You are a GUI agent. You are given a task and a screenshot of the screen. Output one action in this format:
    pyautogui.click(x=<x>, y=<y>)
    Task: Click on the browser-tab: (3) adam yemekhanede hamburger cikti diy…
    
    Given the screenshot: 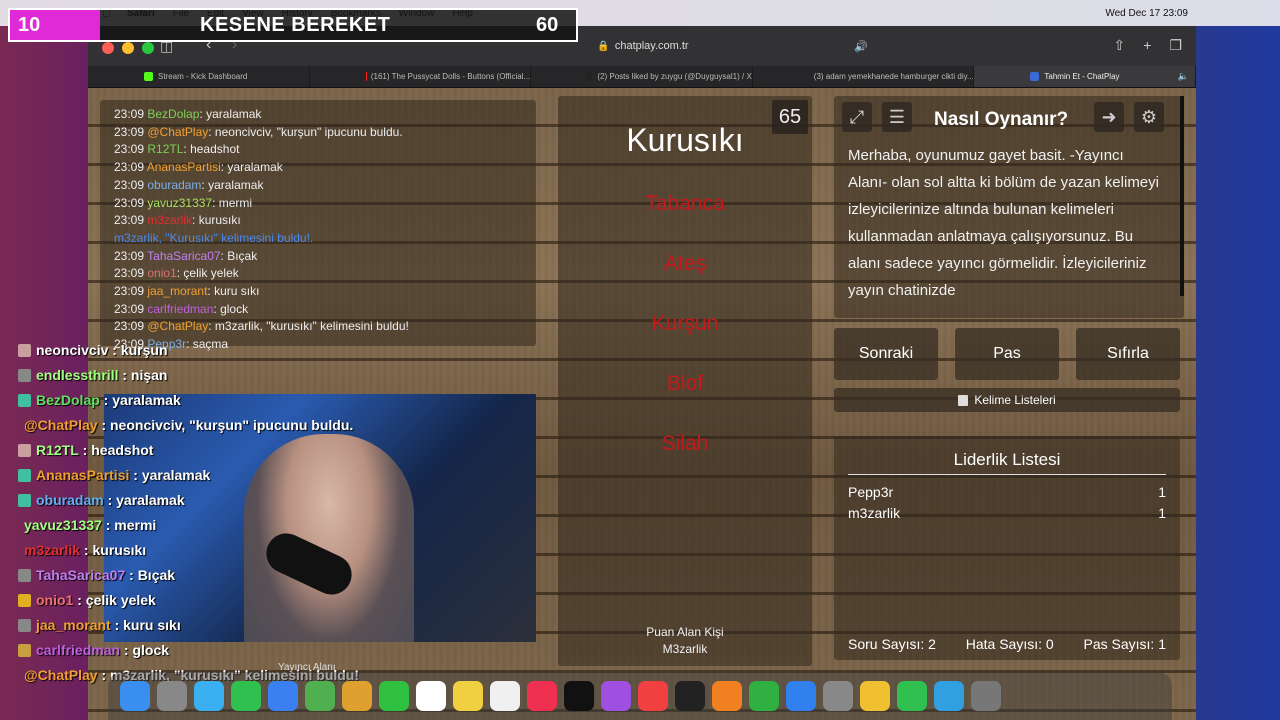 What is the action you would take?
    pyautogui.click(x=864, y=76)
    